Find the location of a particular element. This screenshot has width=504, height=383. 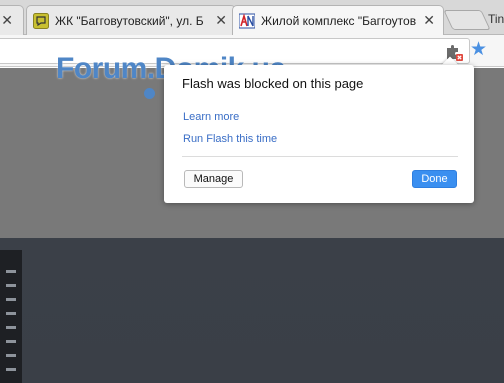

tab-title: Жилой комплекс "Баггоутов is located at coordinates (339, 20).